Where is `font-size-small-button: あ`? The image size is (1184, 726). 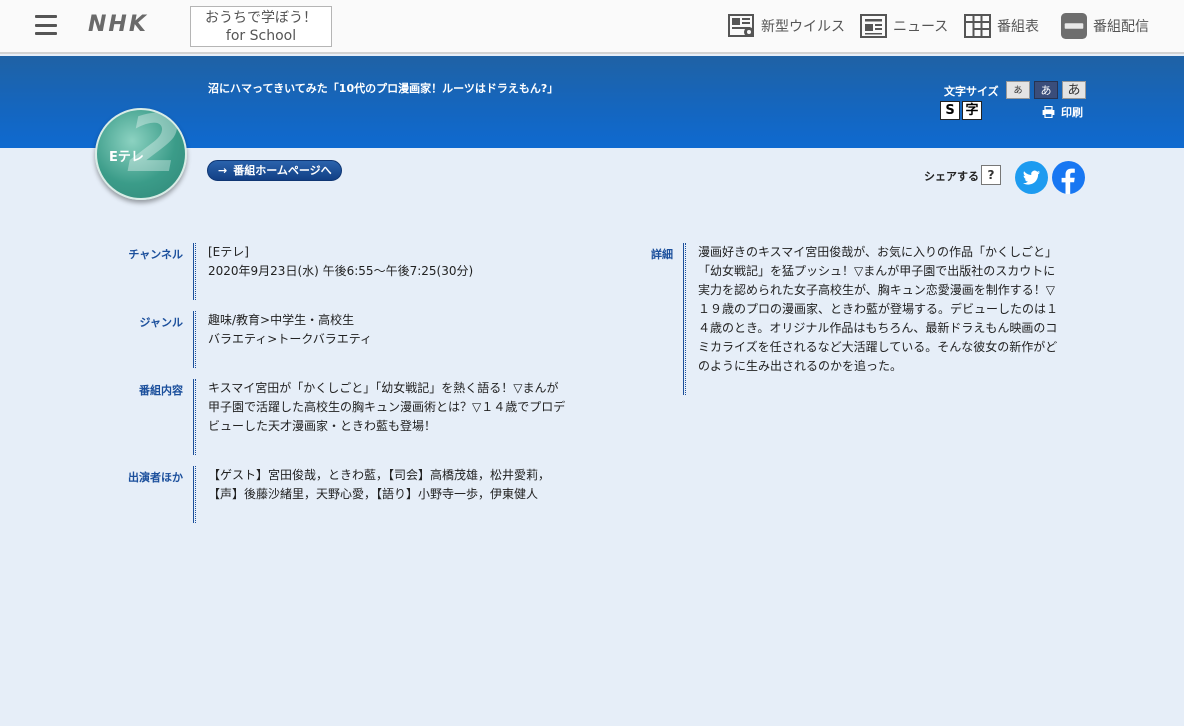
font-size-small-button: あ is located at coordinates (1018, 90).